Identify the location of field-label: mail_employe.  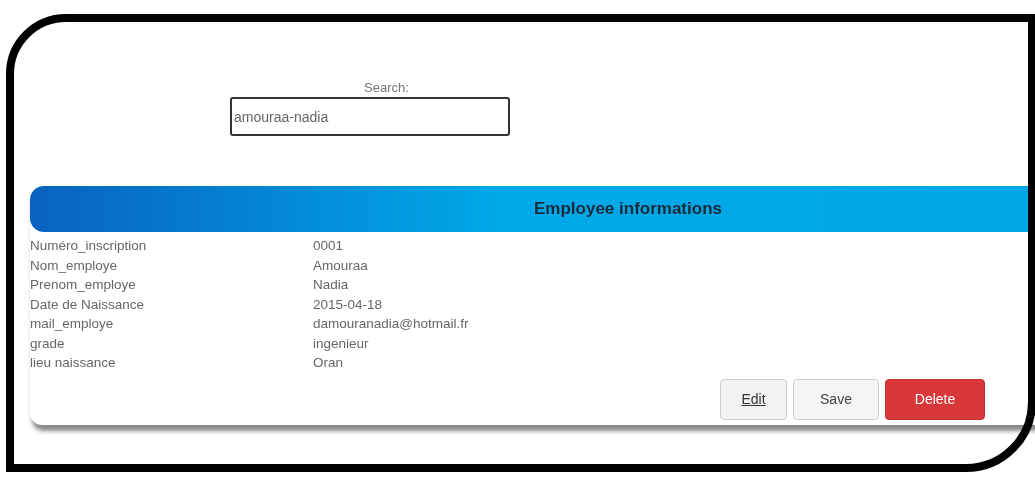
(72, 324).